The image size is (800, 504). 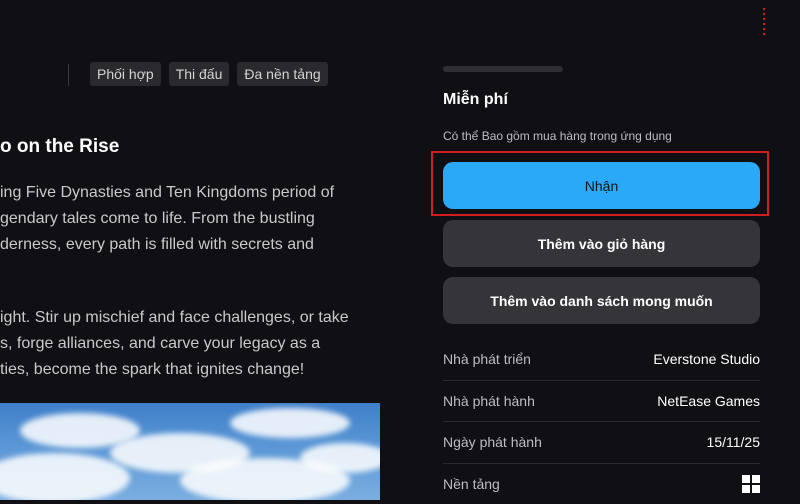 What do you see at coordinates (68, 75) in the screenshot?
I see `divider` at bounding box center [68, 75].